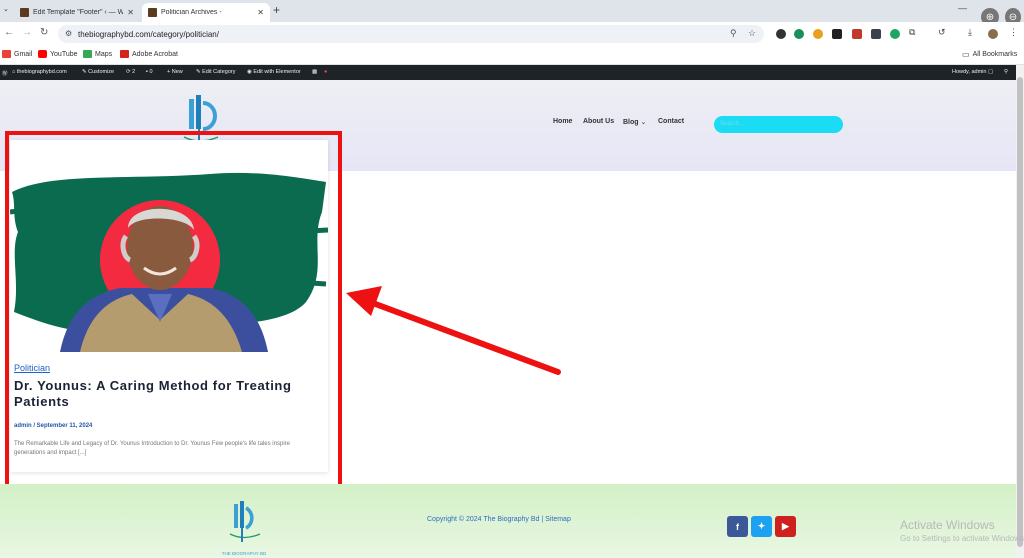 The image size is (1024, 558). I want to click on wp-comments-link: ▪ 0, so click(149, 72).